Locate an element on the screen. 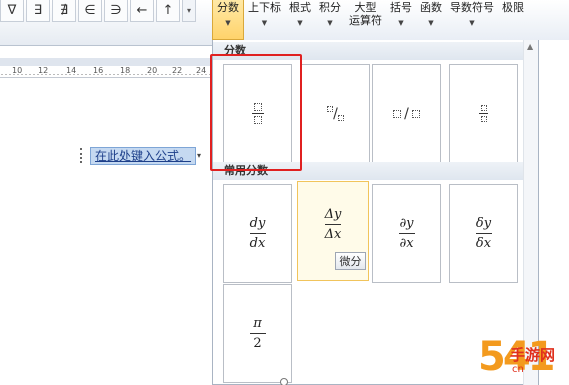 Image resolution: width=569 pixels, height=385 pixels. symbol-row: ∇ ∃ ∄ ∈ ∋ ← ↑ ▾ is located at coordinates (98, 11).